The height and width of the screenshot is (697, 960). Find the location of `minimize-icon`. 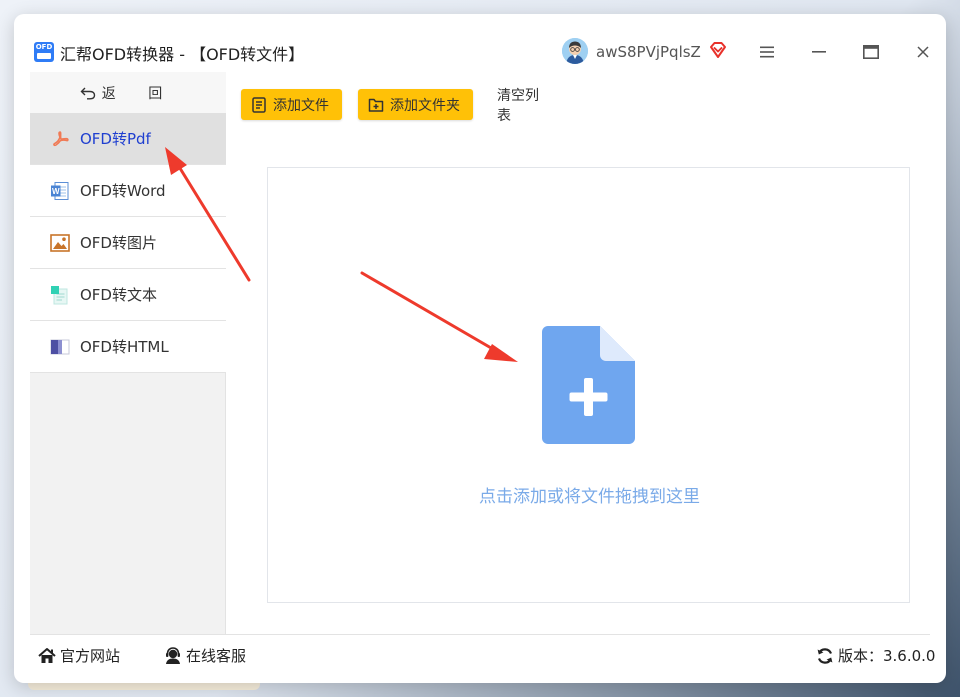

minimize-icon is located at coordinates (819, 52).